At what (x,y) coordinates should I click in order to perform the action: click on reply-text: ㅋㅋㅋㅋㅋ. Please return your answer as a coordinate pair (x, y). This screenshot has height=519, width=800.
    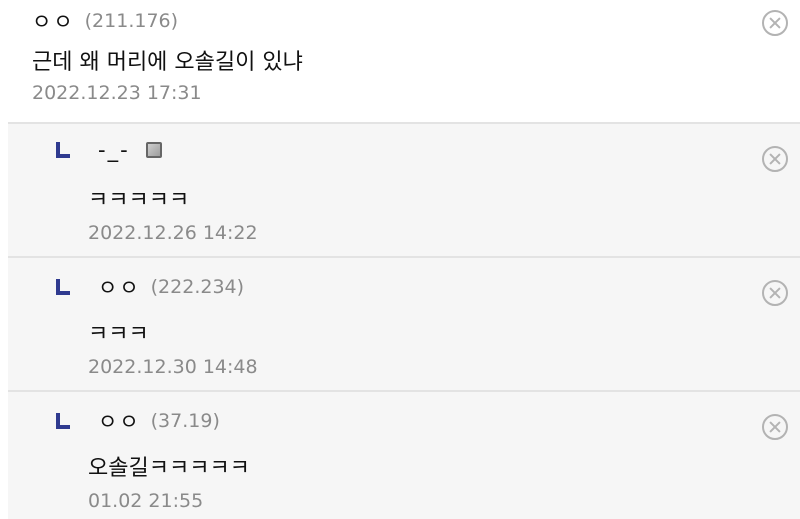
    Looking at the image, I should click on (139, 200).